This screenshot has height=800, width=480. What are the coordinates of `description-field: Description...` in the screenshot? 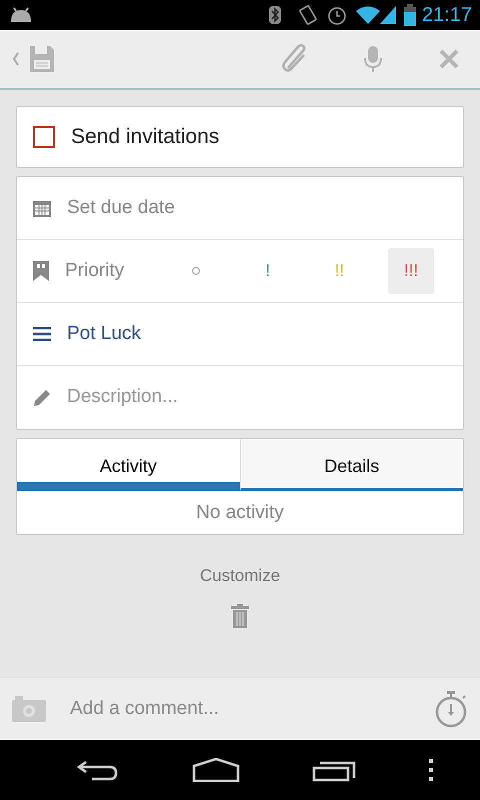 It's located at (257, 397).